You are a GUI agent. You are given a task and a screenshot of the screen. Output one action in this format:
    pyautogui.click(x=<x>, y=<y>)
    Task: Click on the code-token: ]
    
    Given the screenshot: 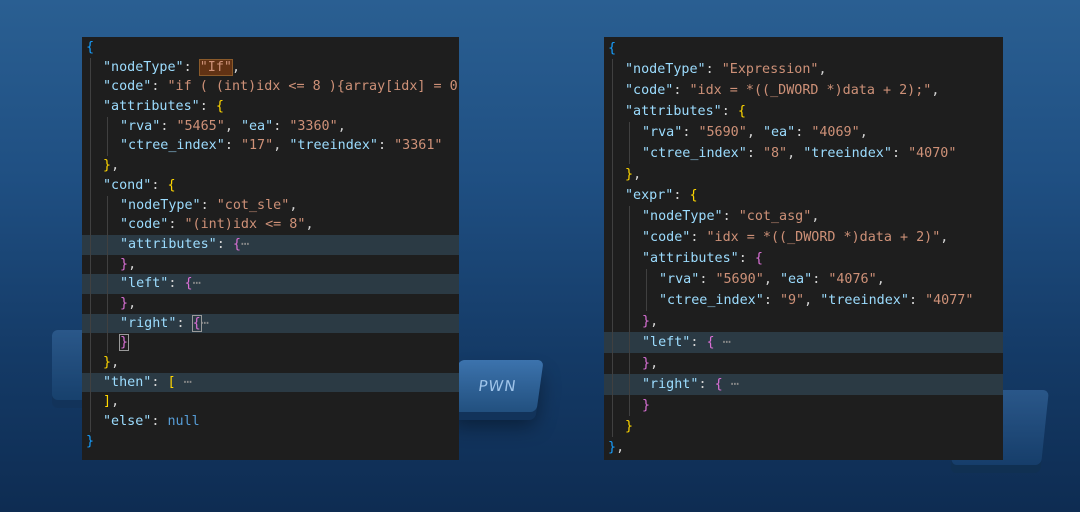 What is the action you would take?
    pyautogui.click(x=107, y=402)
    